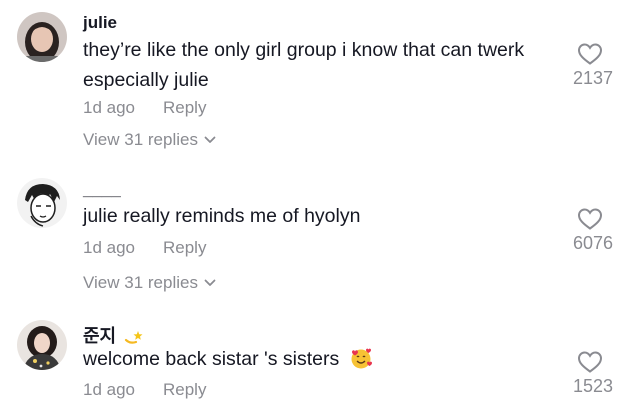 Image resolution: width=625 pixels, height=414 pixels. I want to click on like-count: 6076, so click(592, 243).